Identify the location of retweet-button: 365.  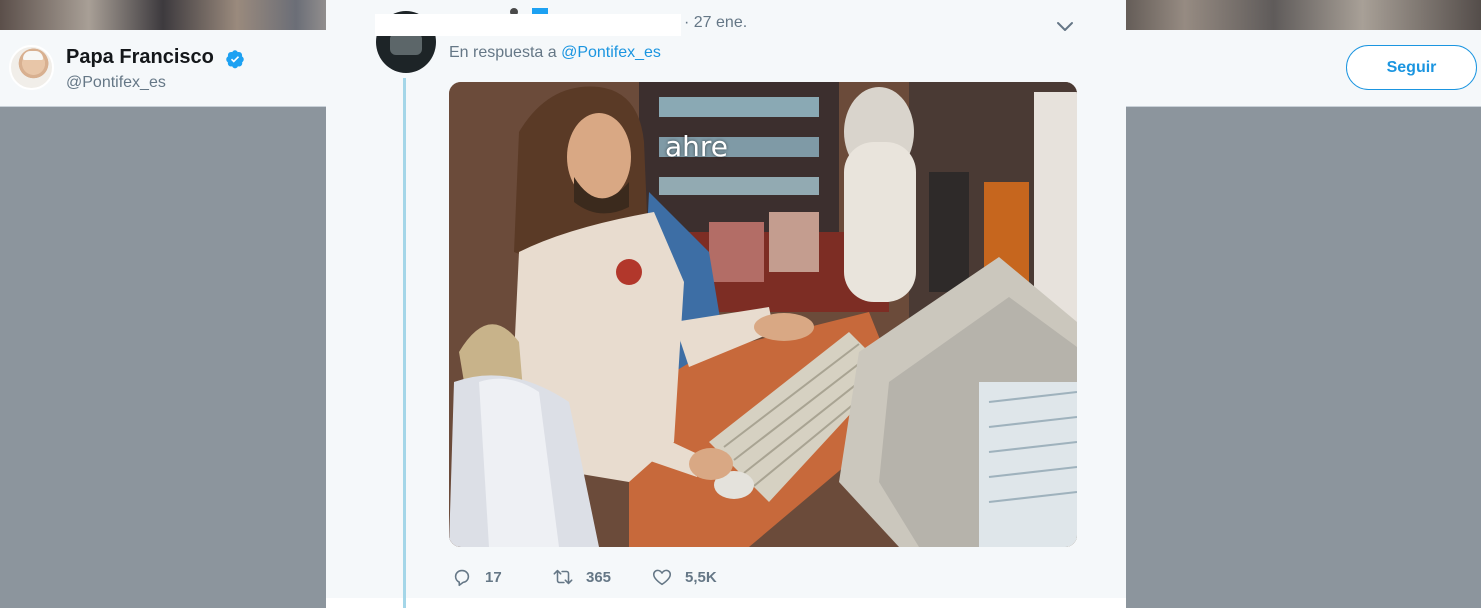
(581, 577).